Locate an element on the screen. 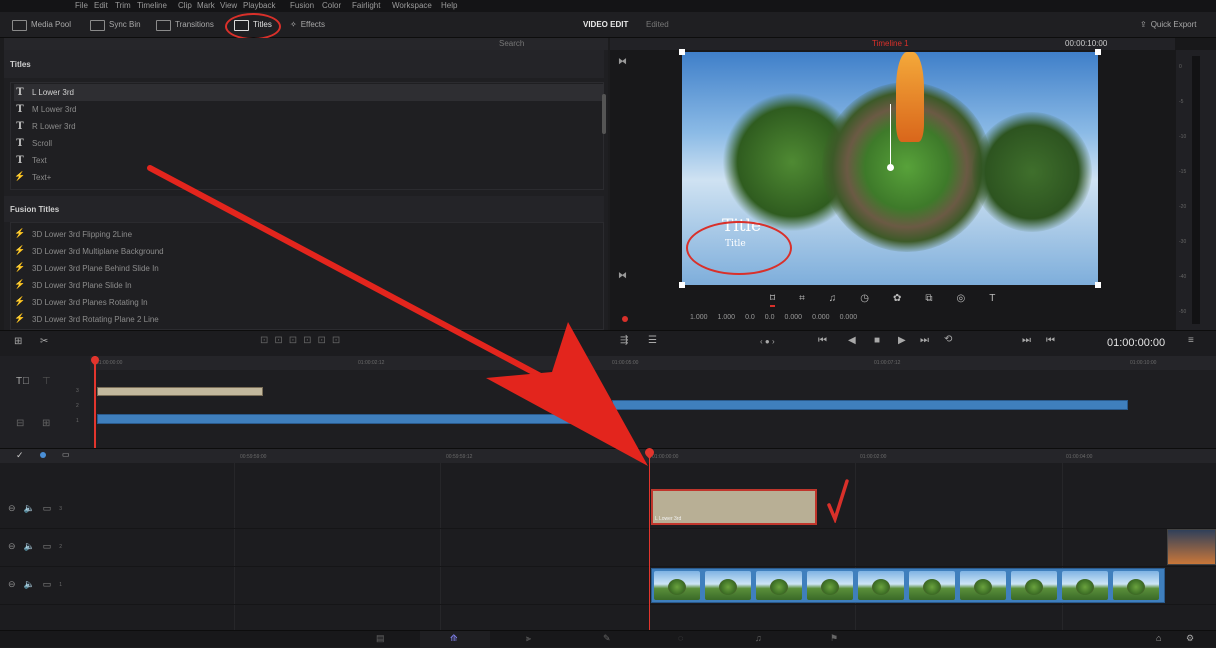  menu-color: Color is located at coordinates (331, 6).